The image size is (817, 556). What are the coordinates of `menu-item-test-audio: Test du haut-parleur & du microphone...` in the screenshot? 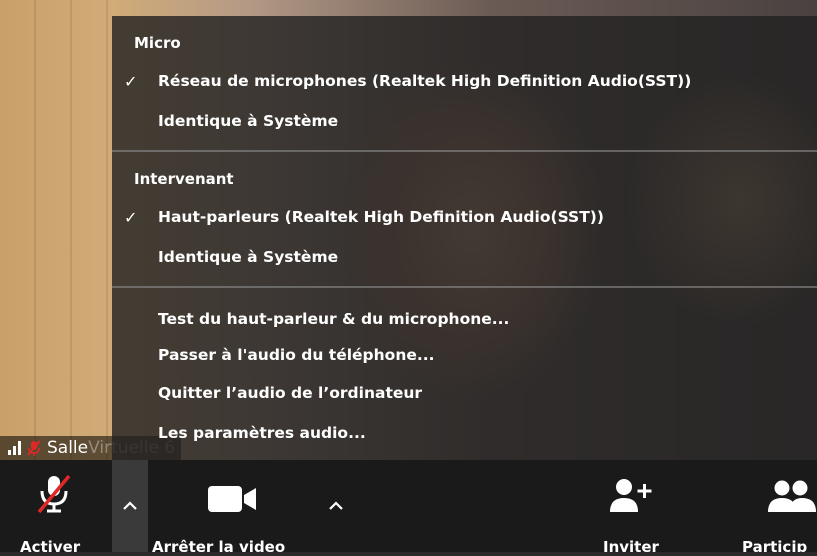 It's located at (333, 319).